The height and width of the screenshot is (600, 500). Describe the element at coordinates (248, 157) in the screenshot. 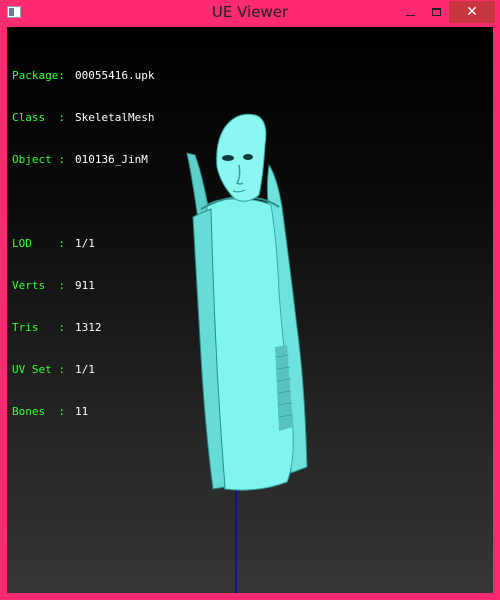

I see `mesh-right-eye` at that location.